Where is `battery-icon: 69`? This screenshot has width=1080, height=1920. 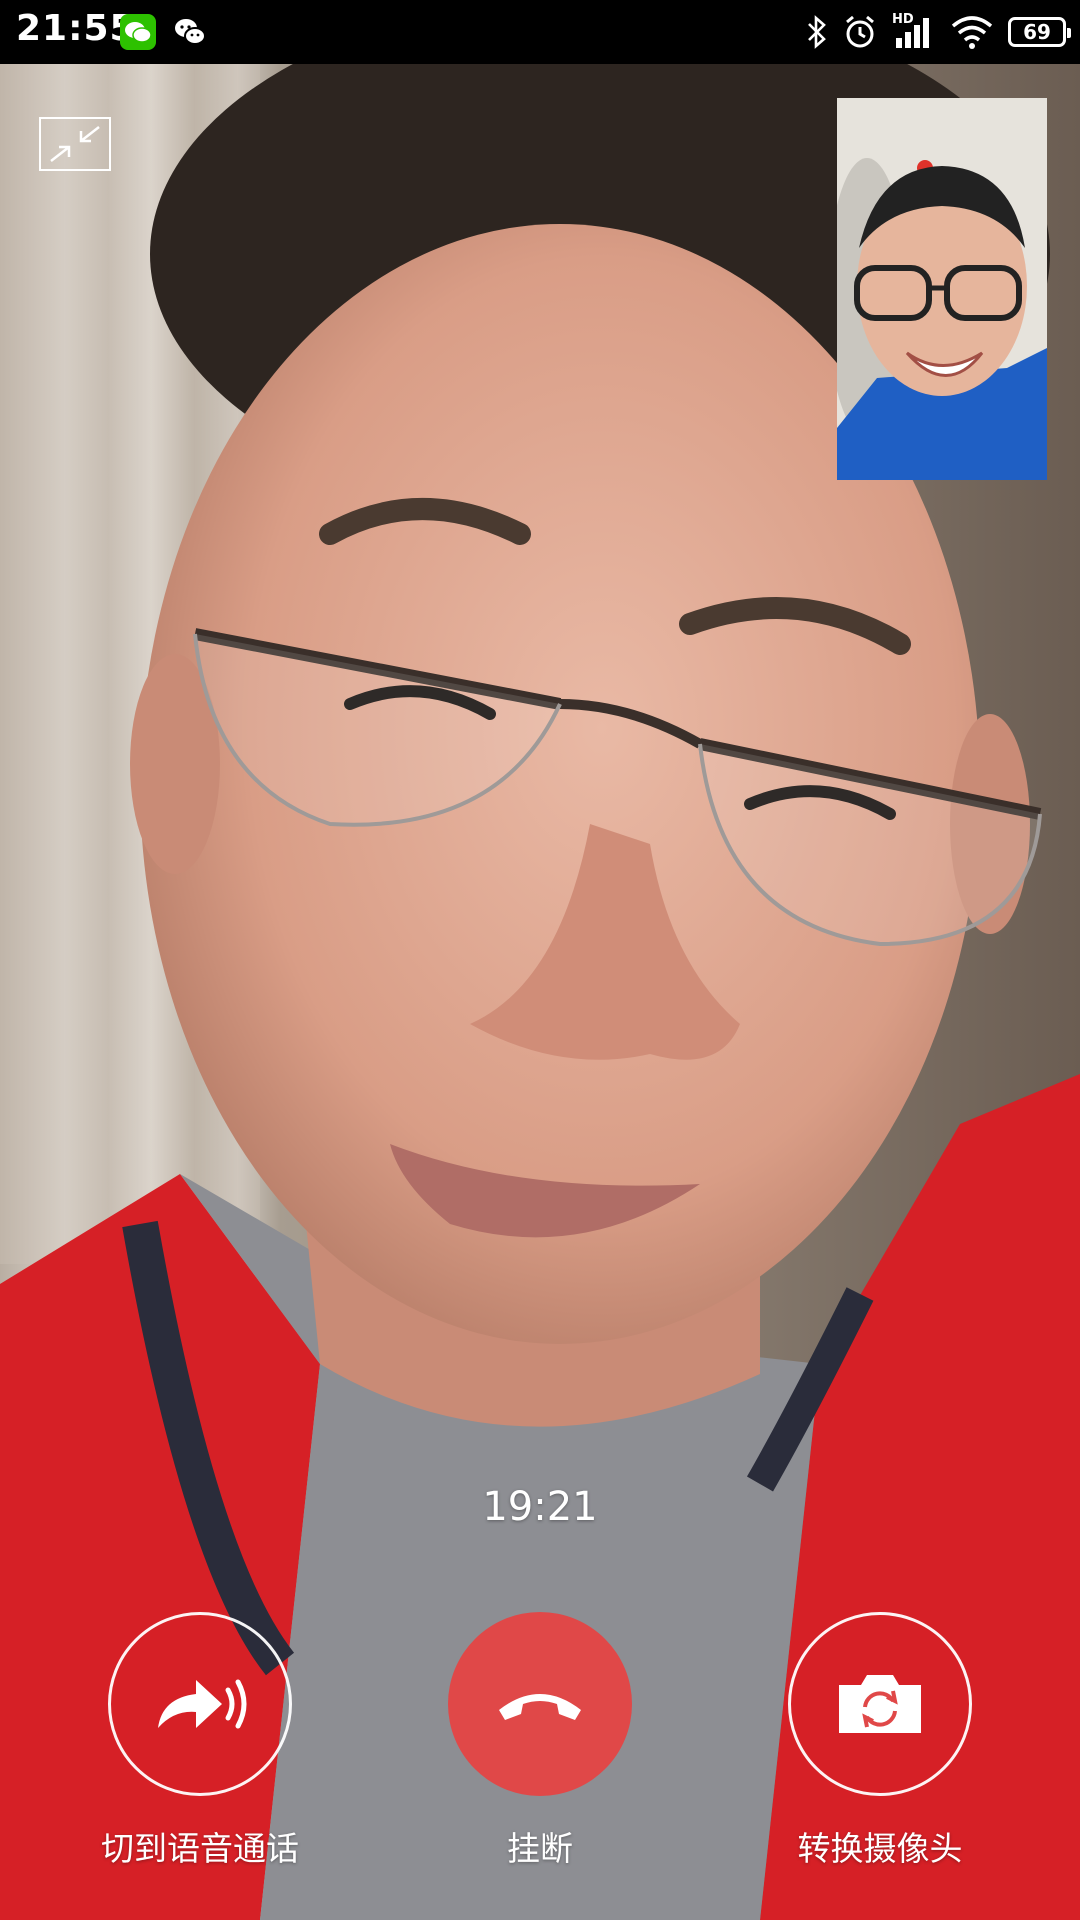 battery-icon: 69 is located at coordinates (1039, 32).